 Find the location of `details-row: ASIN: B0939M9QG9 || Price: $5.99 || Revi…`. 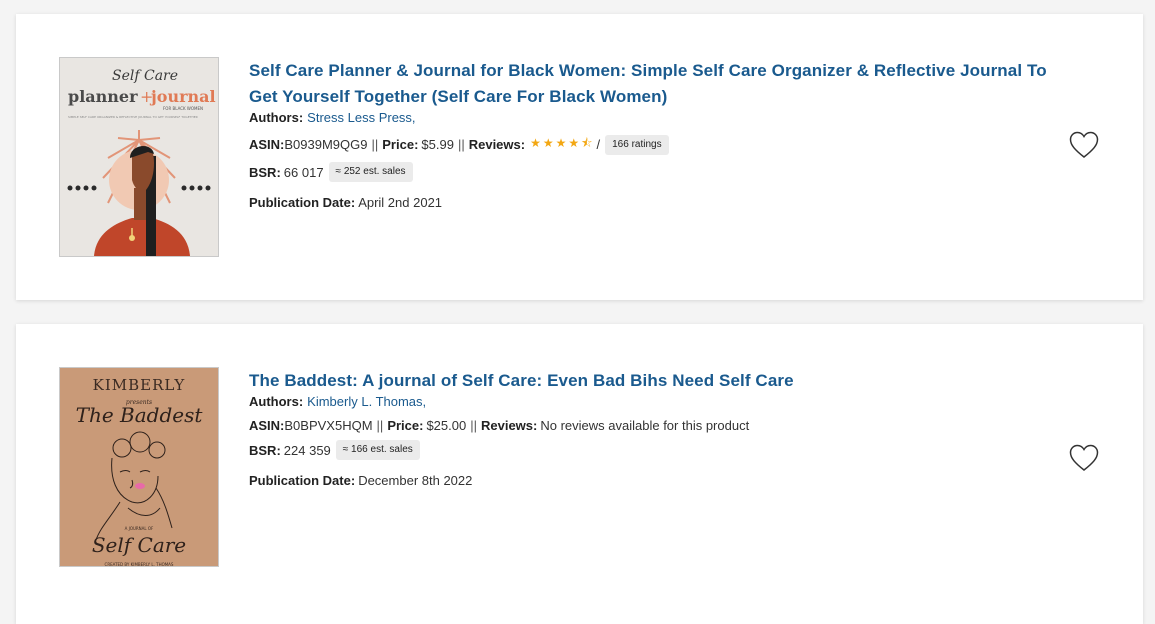

details-row: ASIN: B0939M9QG9 || Price: $5.99 || Revi… is located at coordinates (649, 144).